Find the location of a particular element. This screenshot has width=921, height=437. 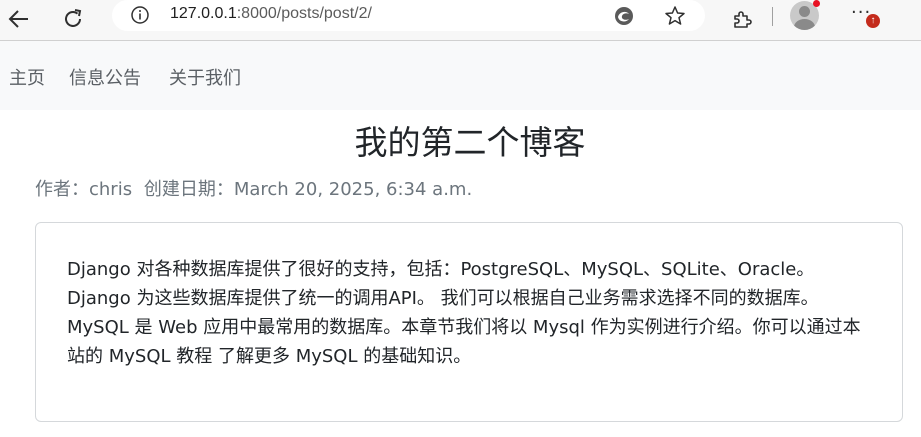

browser-toolbar: 127.0.0.1:8000/posts/post/2/ ··· ↑ is located at coordinates (460, 20).